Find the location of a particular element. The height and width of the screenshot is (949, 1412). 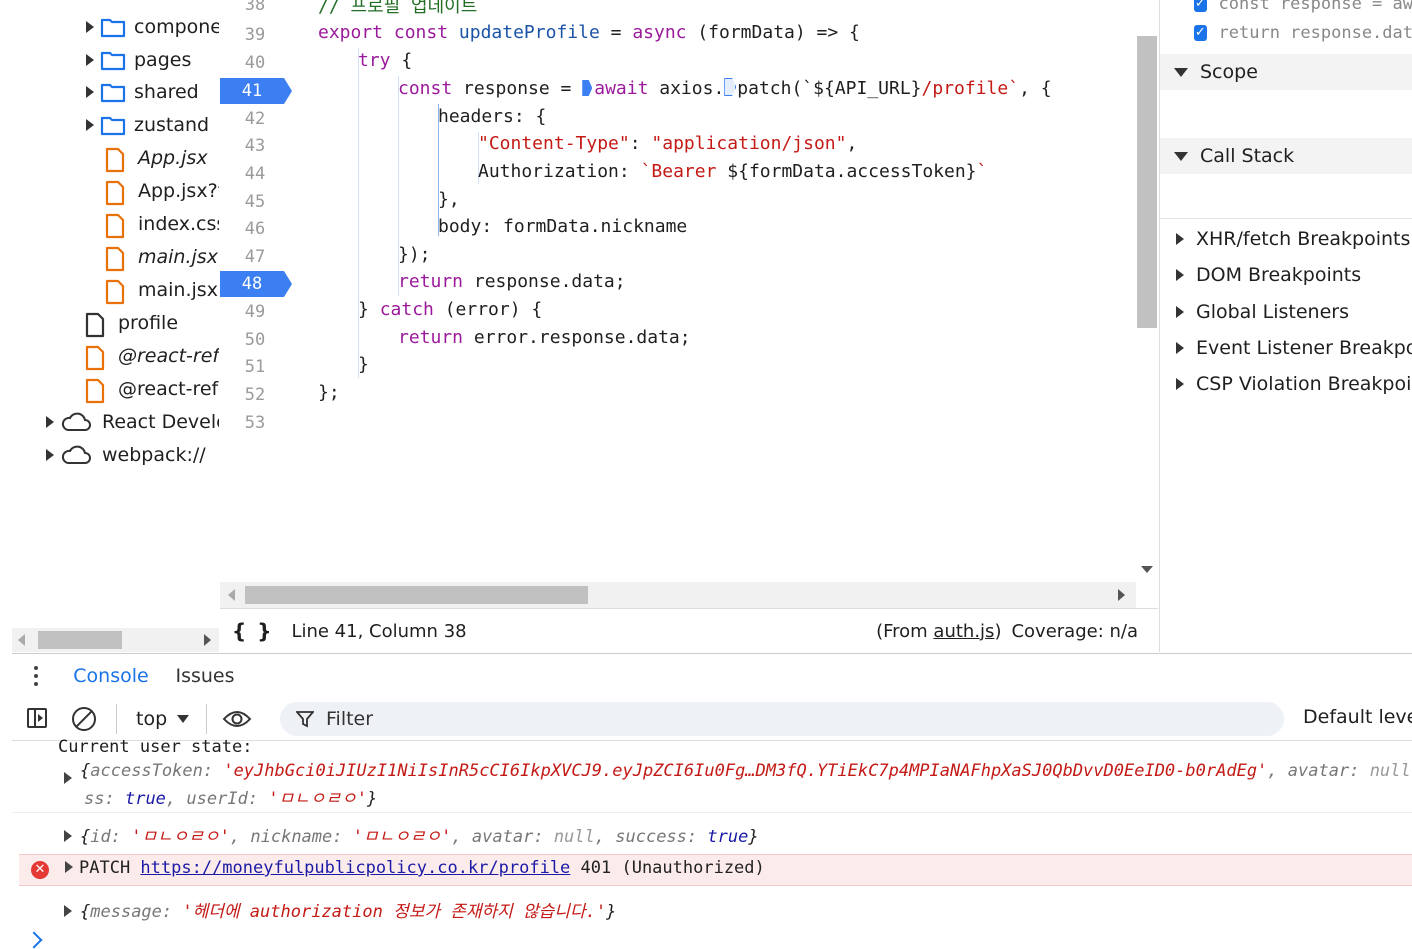

scroll-down-arrow-icon is located at coordinates (1147, 569).